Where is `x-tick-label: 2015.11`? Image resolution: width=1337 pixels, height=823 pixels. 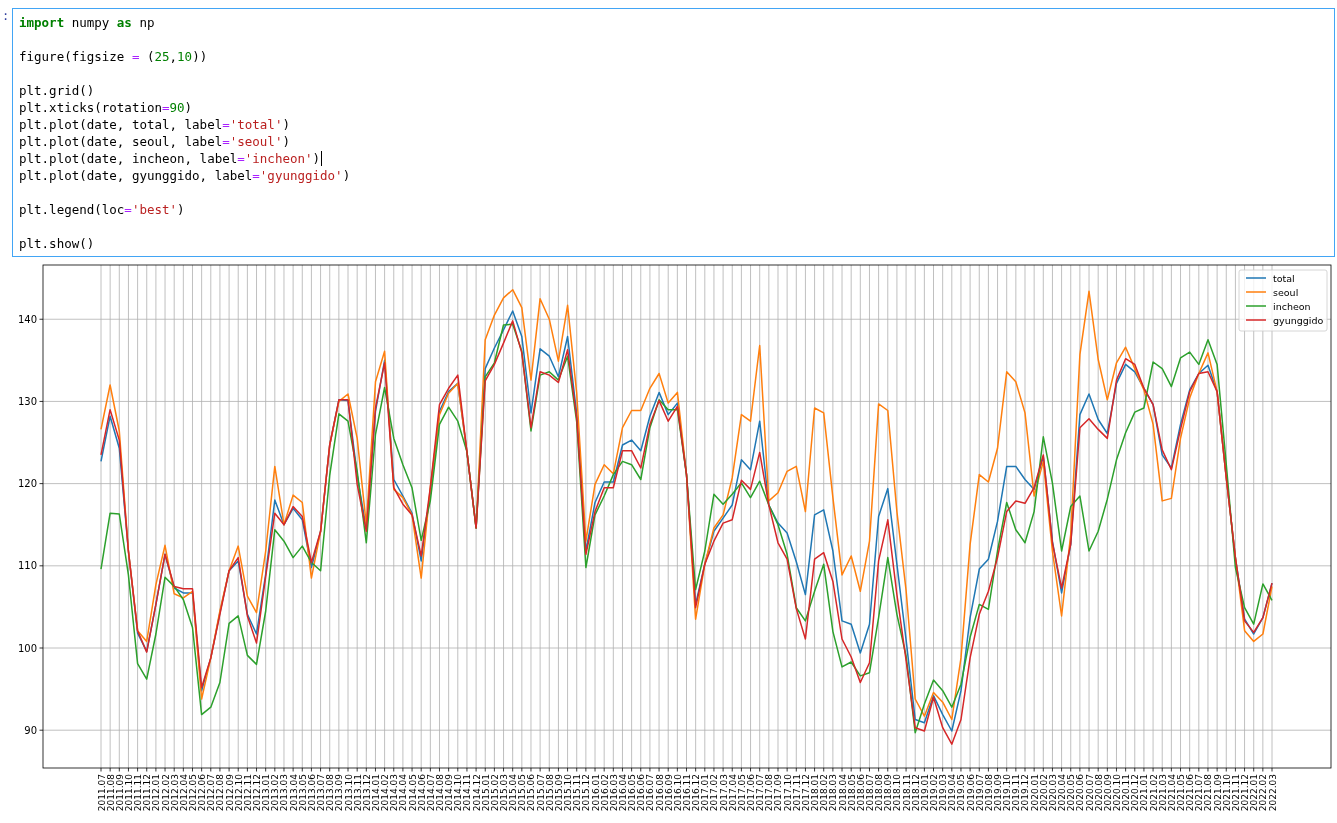 x-tick-label: 2015.11 is located at coordinates (577, 793).